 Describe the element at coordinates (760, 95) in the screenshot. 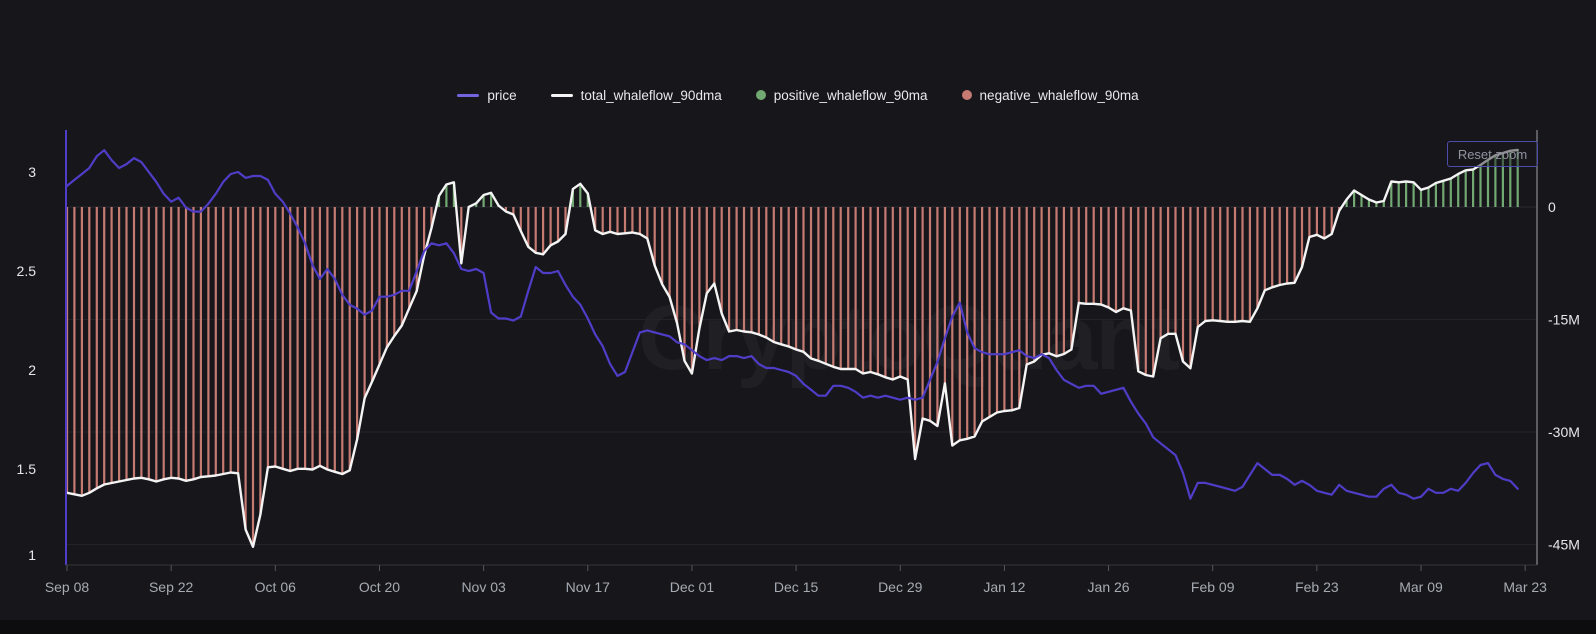

I see `positive-whaleflow-dot-swatch` at that location.